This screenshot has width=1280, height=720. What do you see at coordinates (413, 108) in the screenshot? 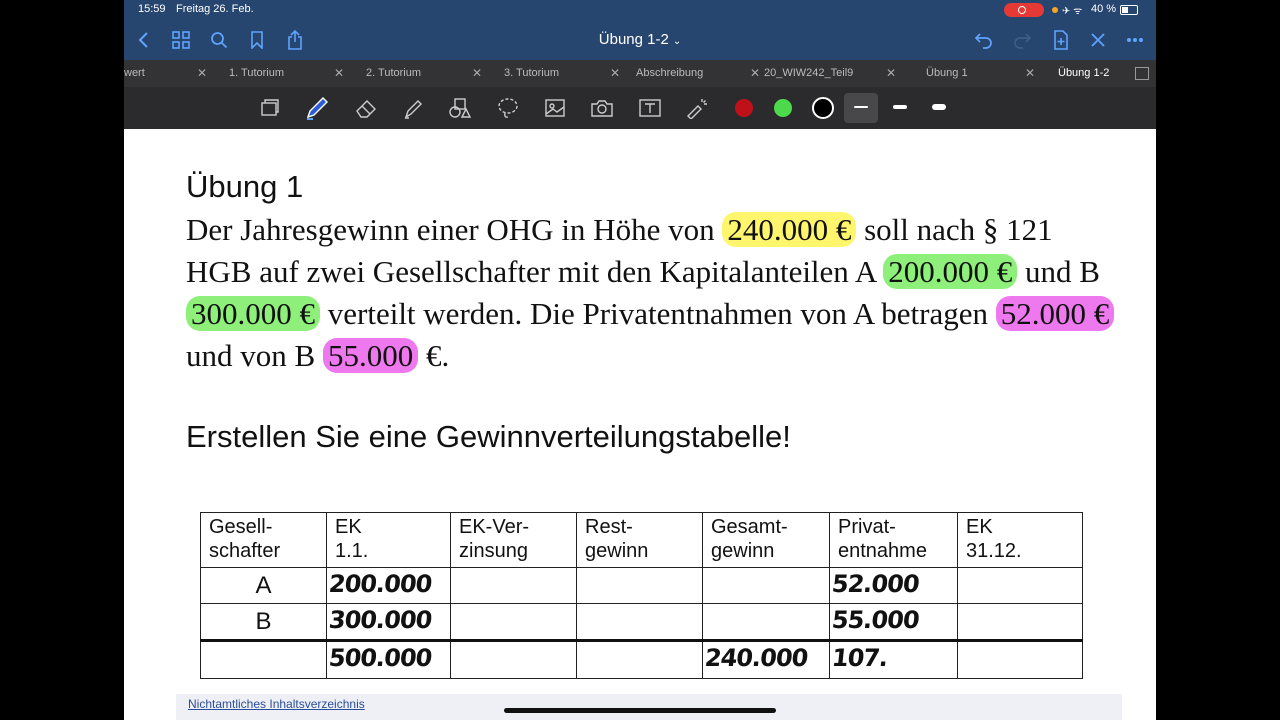
I see `highlighter-tool-icon` at bounding box center [413, 108].